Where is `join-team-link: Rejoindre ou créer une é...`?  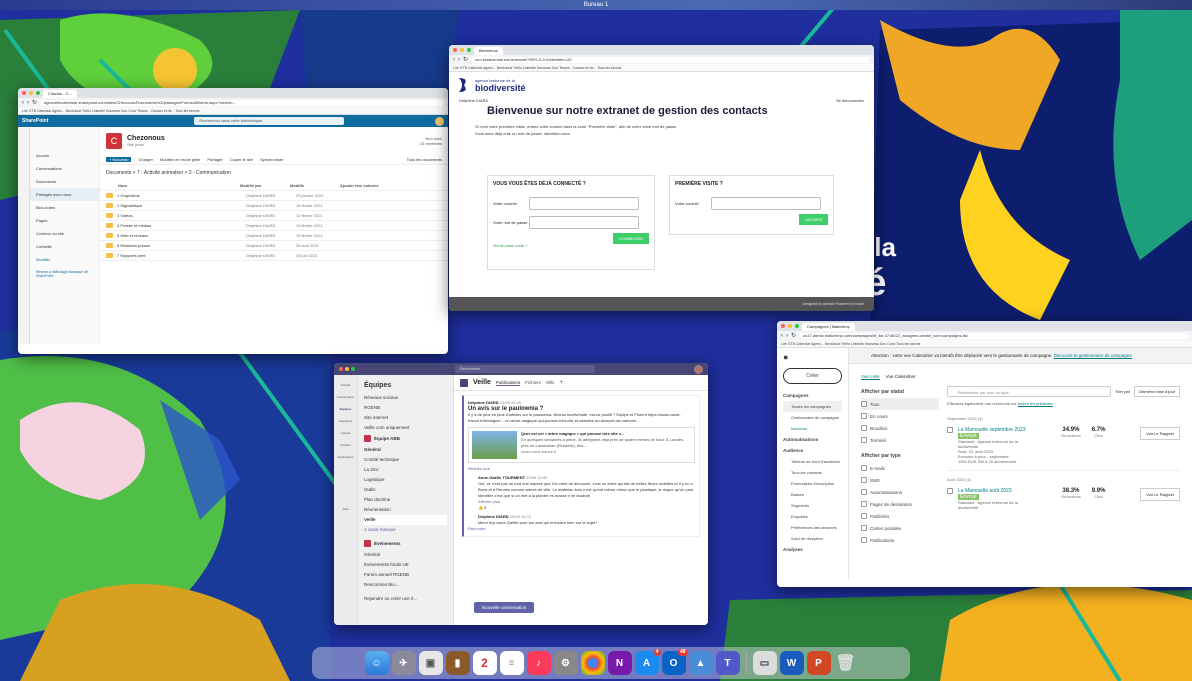 join-team-link: Rejoindre ou créer une é... is located at coordinates (405, 599).